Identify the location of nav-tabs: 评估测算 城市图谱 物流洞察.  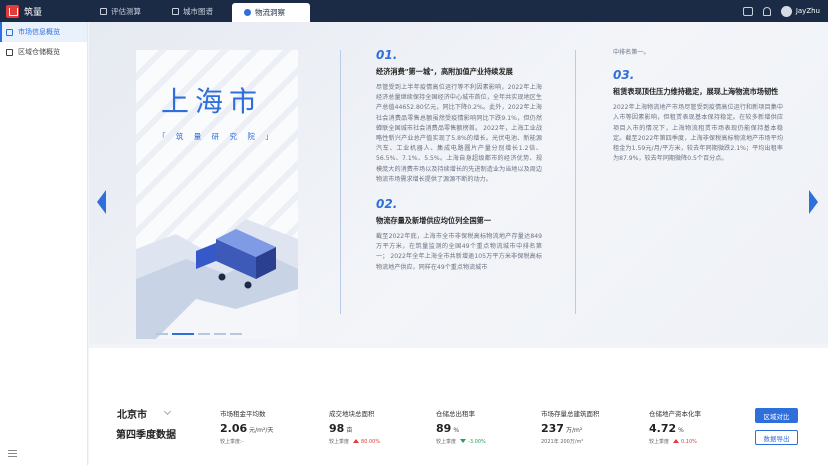
(199, 11).